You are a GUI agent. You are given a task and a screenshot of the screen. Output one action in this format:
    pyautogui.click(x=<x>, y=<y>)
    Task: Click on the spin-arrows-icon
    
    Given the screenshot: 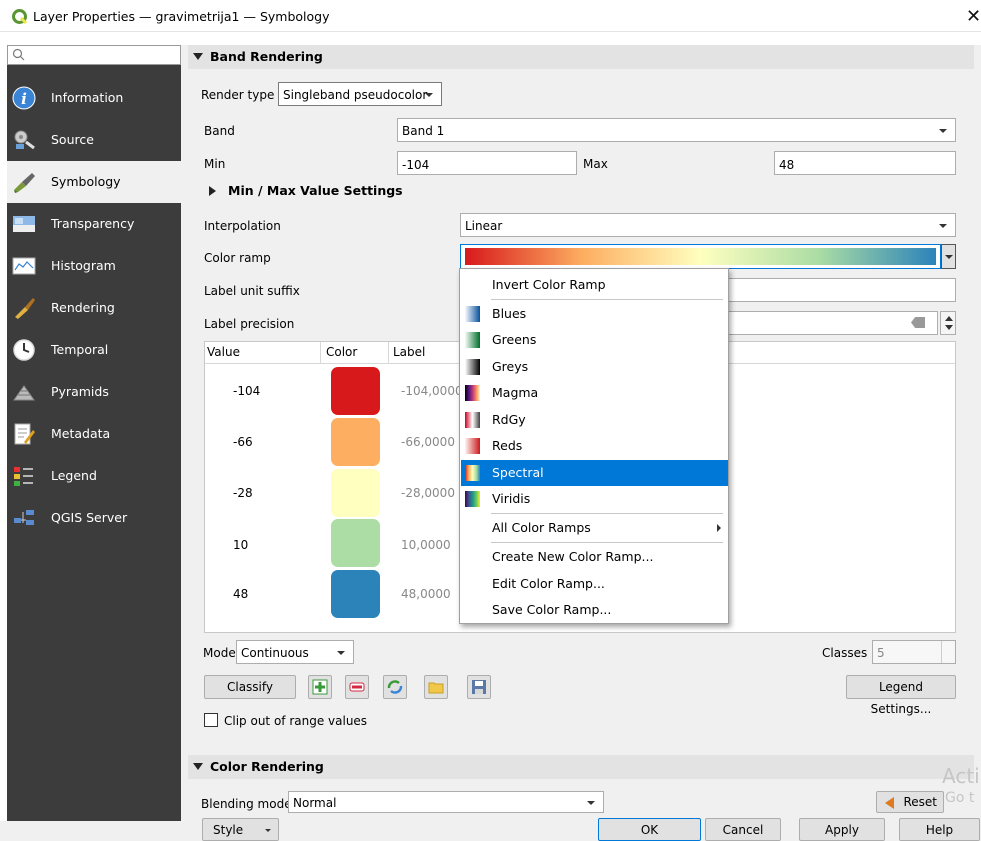 What is the action you would take?
    pyautogui.click(x=948, y=652)
    